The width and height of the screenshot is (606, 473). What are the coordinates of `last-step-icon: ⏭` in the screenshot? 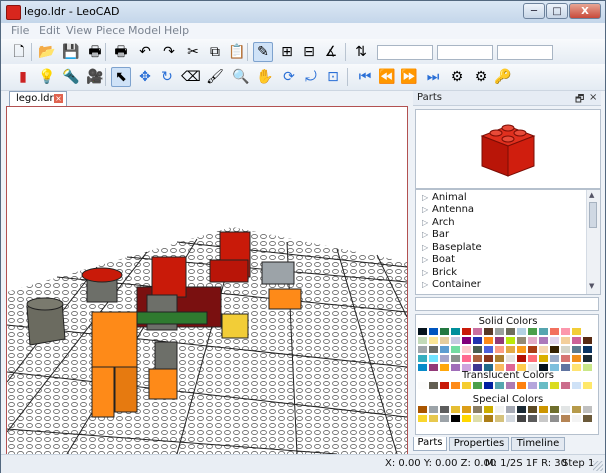 It's located at (433, 77).